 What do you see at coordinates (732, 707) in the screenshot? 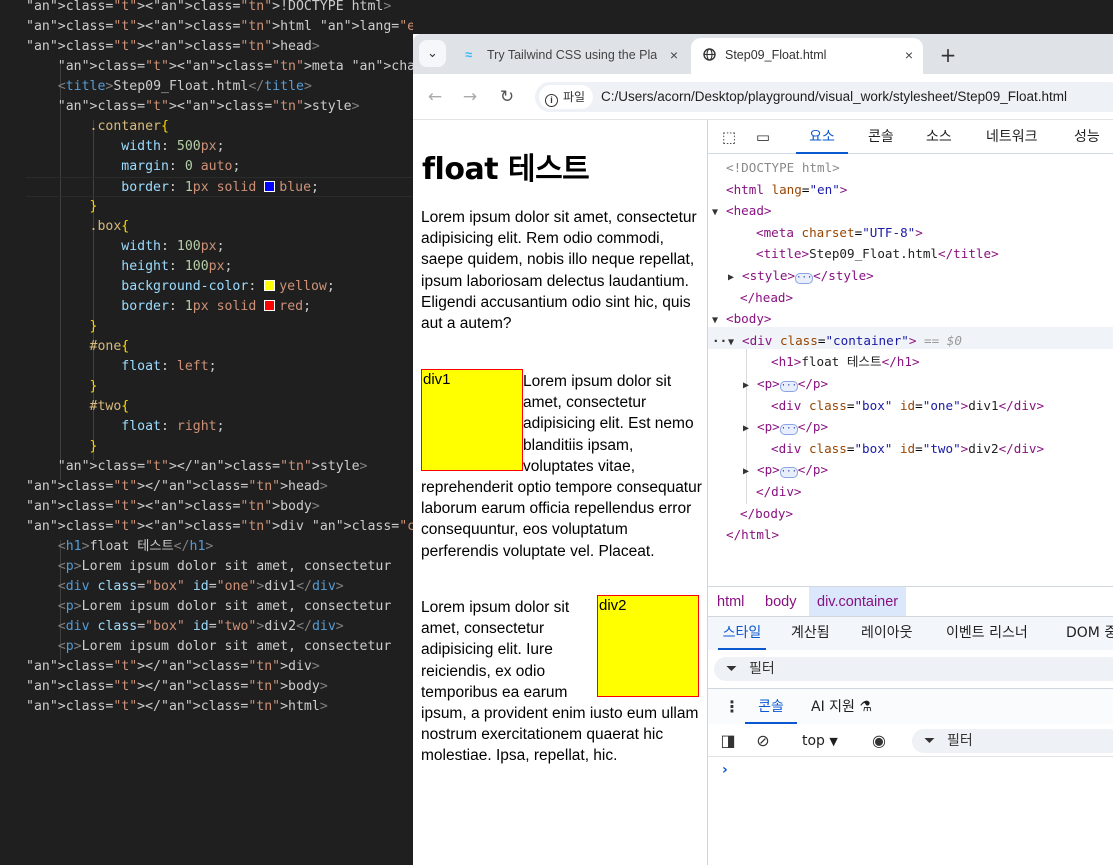
I see `more-options-icon: ⋮` at bounding box center [732, 707].